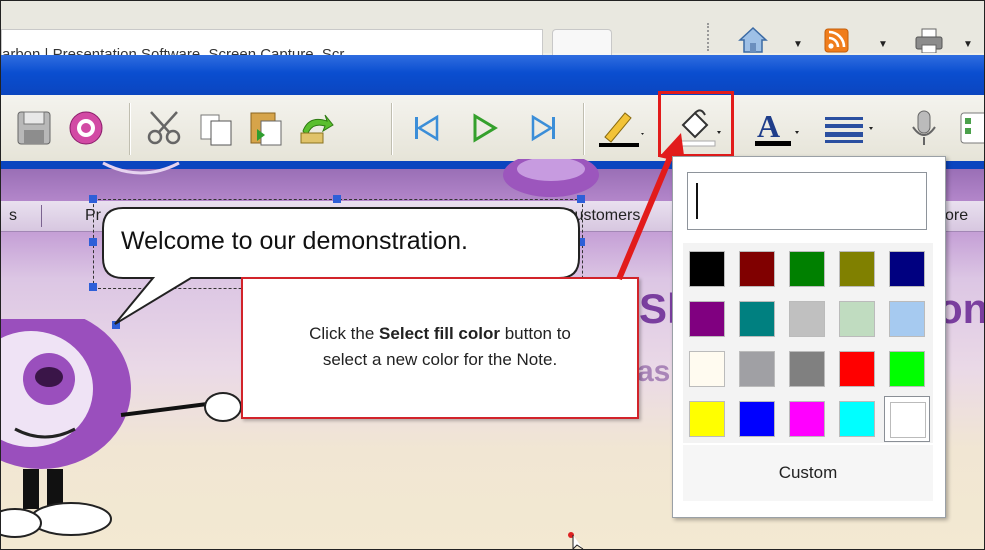 The height and width of the screenshot is (550, 985). Describe the element at coordinates (808, 343) in the screenshot. I see `color-swatch-grid` at that location.